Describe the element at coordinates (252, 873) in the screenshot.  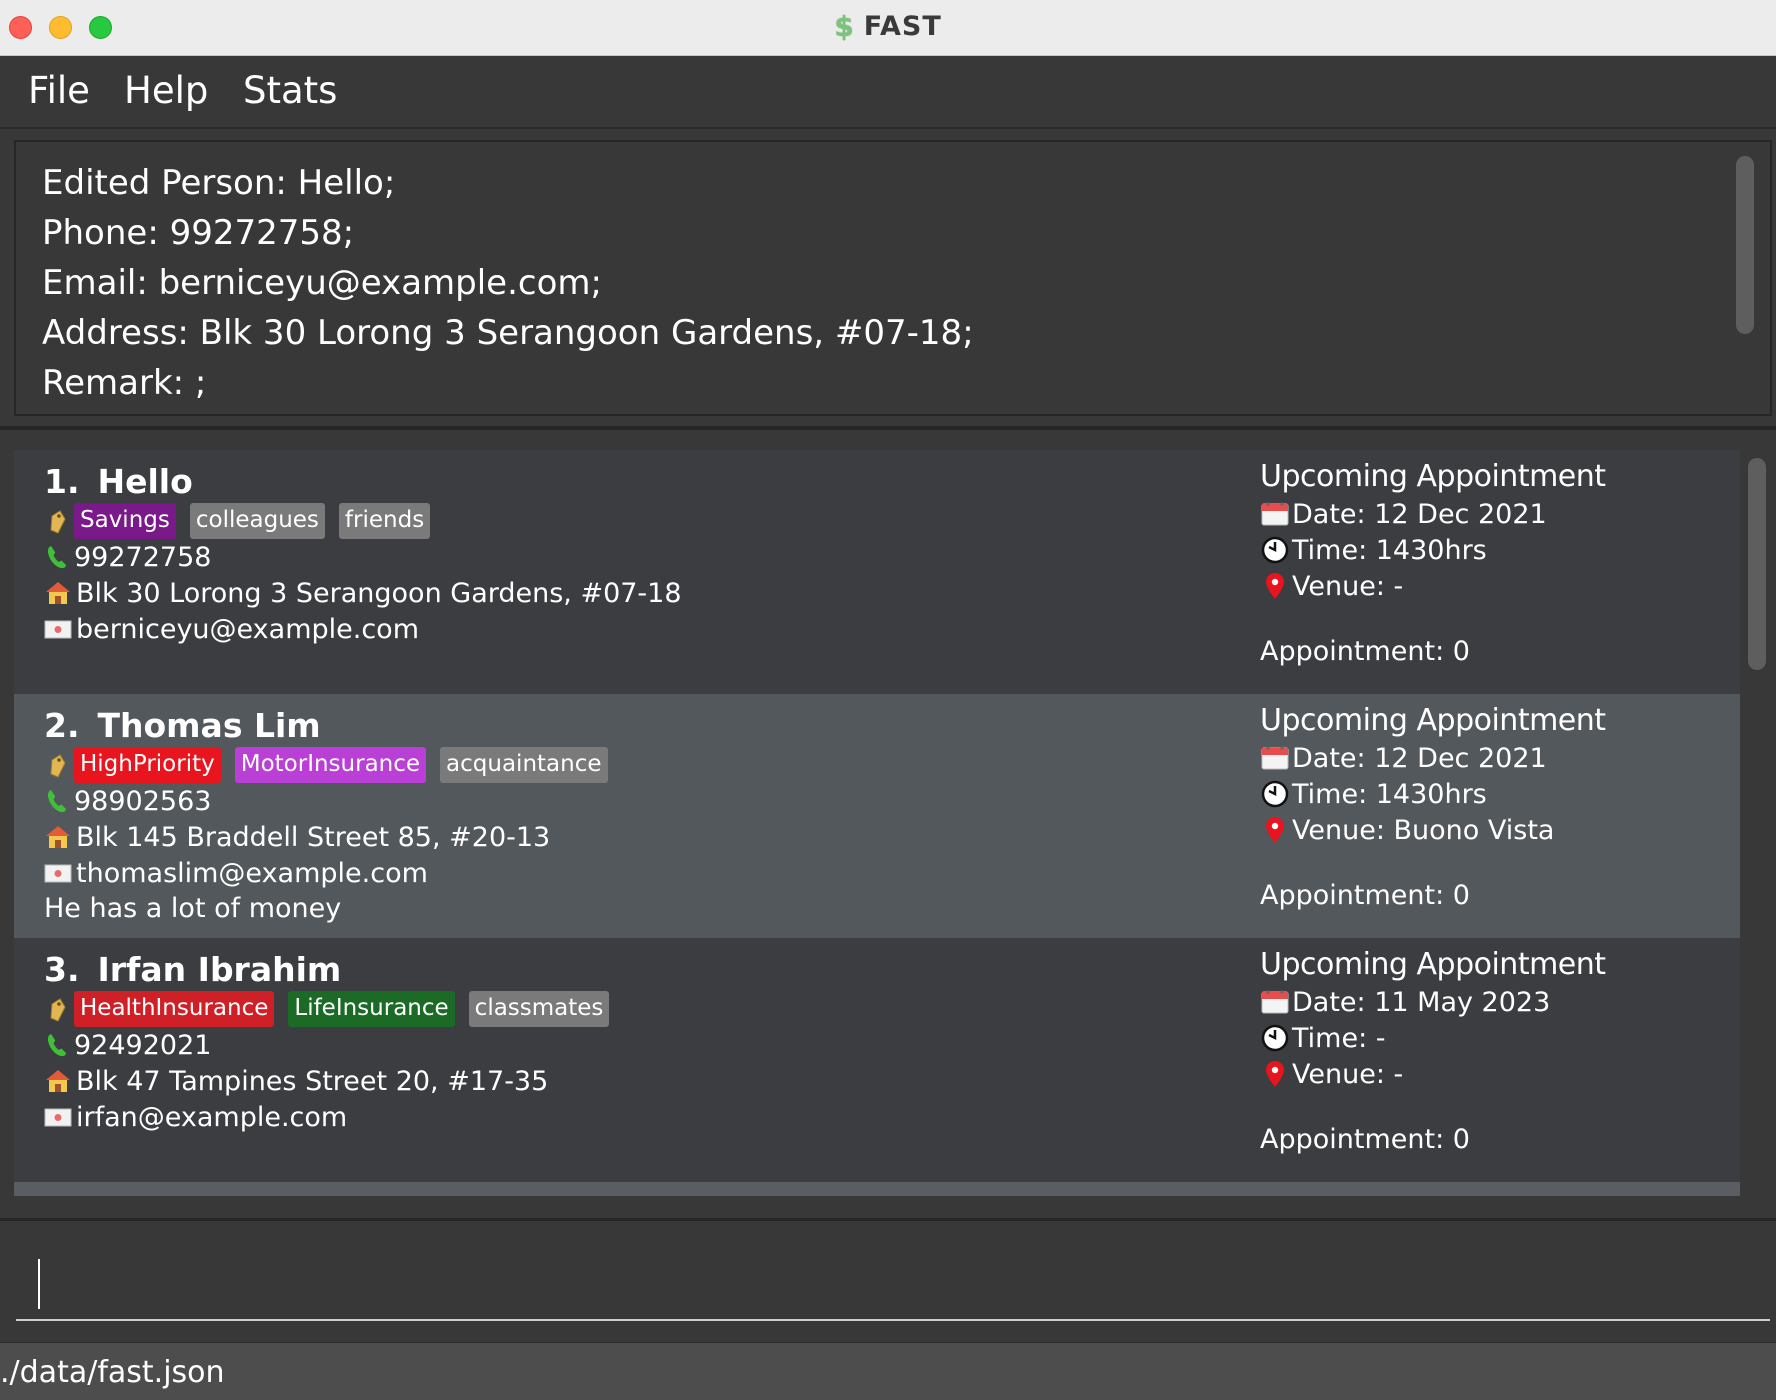
I see `email-text: thomaslim@example.com` at that location.